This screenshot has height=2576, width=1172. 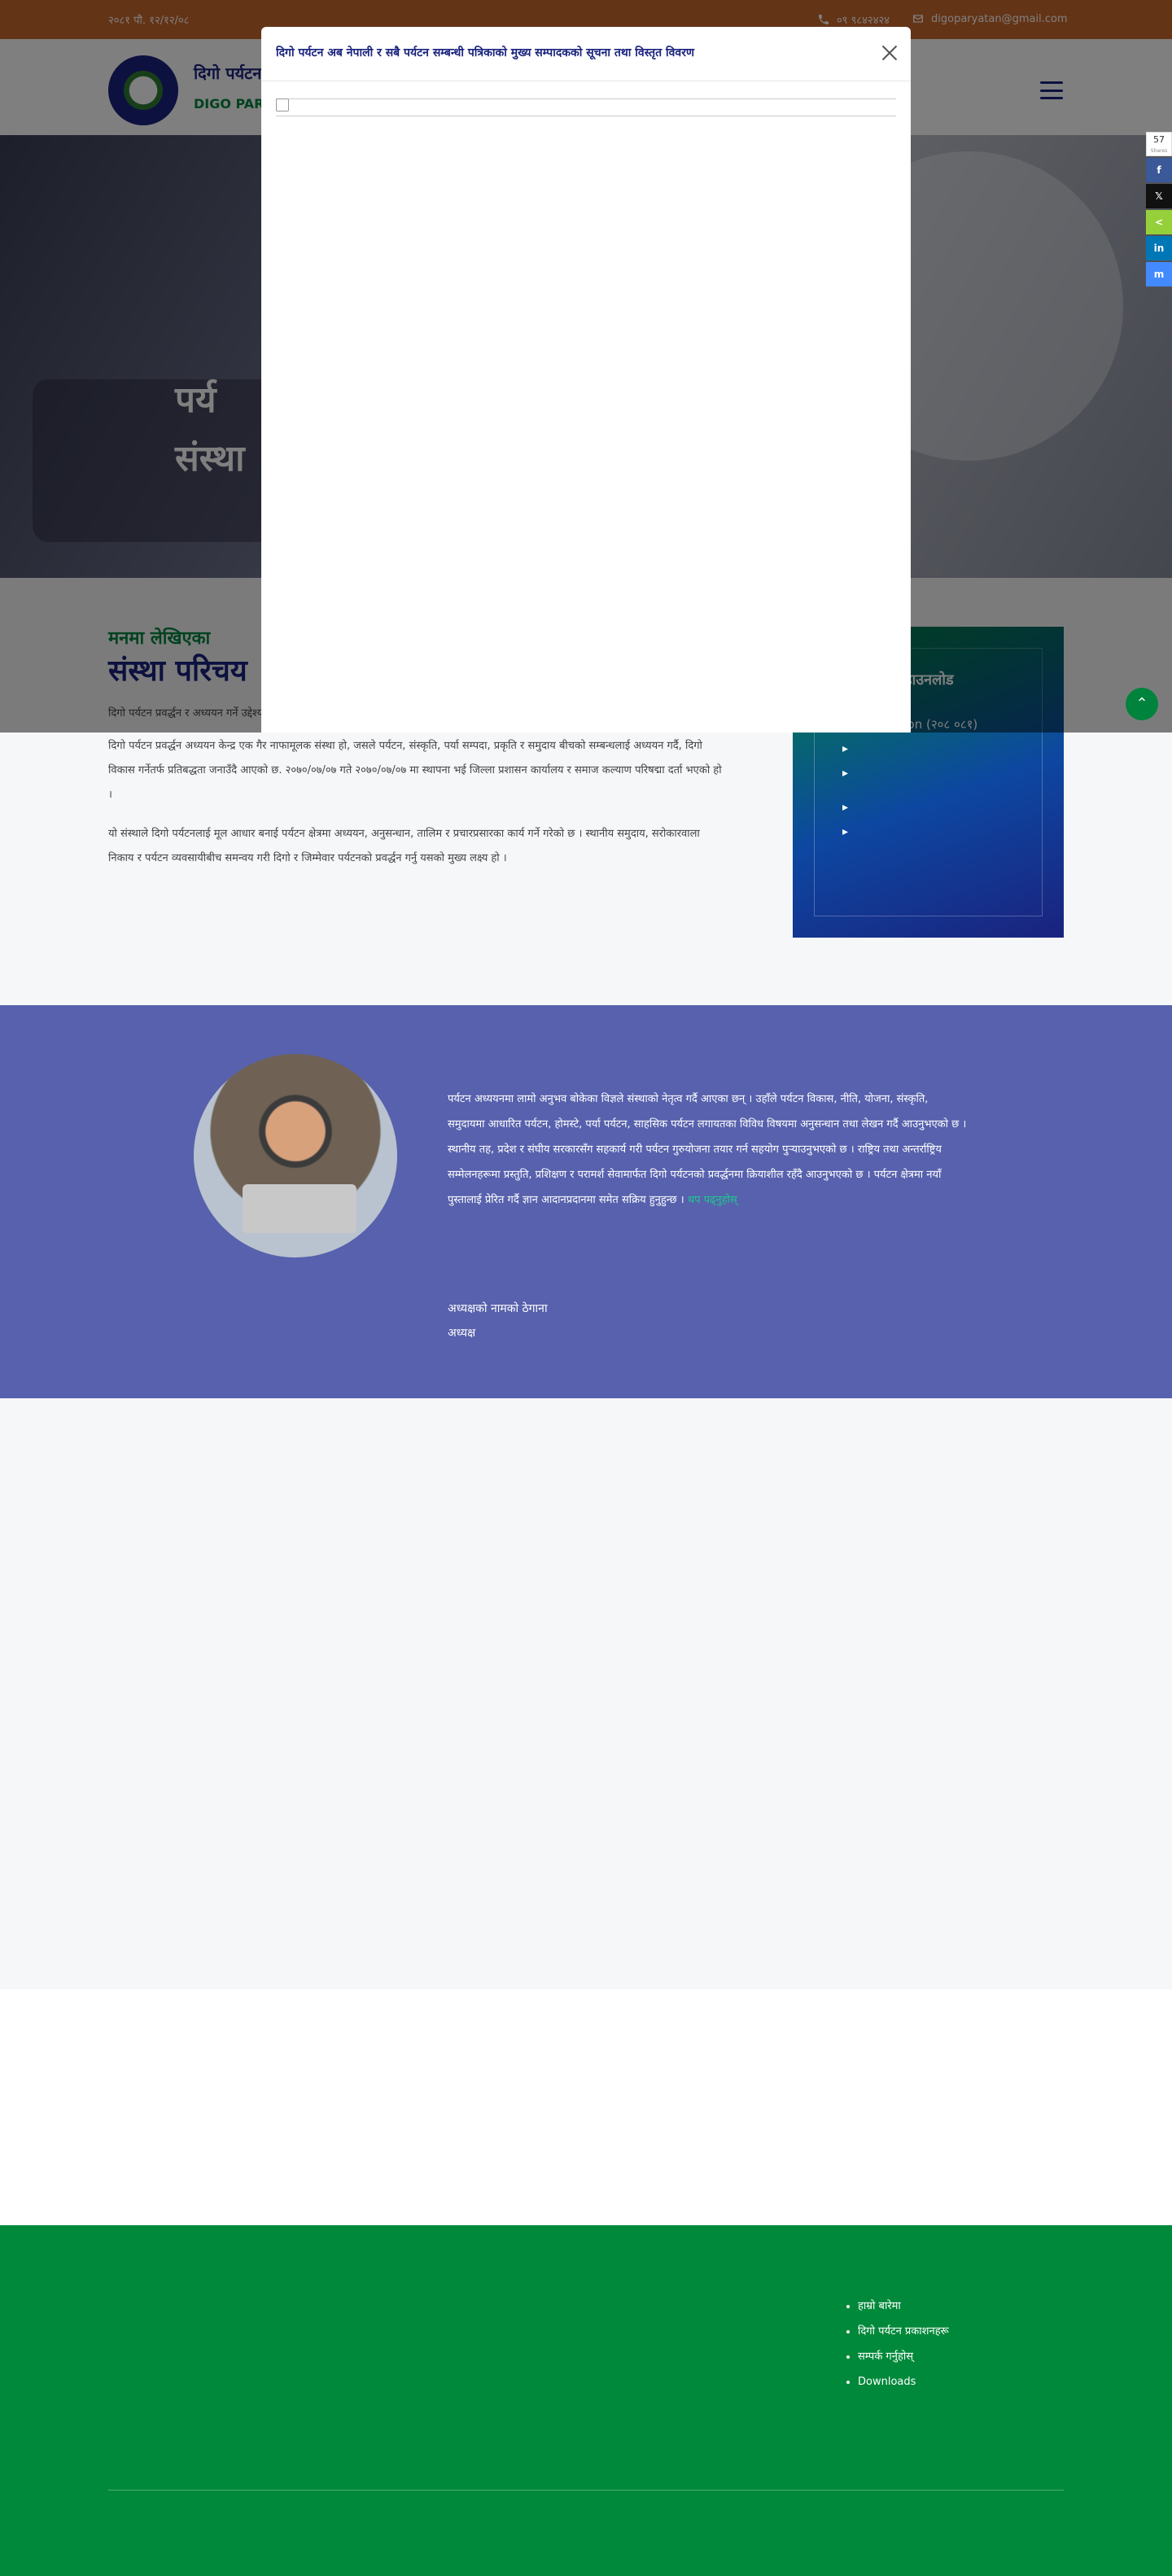 I want to click on share-icon: <, so click(x=1159, y=222).